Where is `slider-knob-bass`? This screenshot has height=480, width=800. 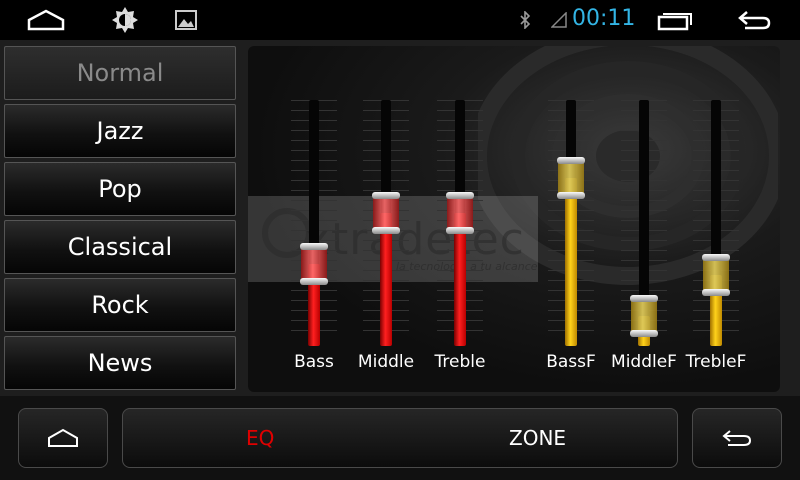
slider-knob-bass is located at coordinates (314, 264).